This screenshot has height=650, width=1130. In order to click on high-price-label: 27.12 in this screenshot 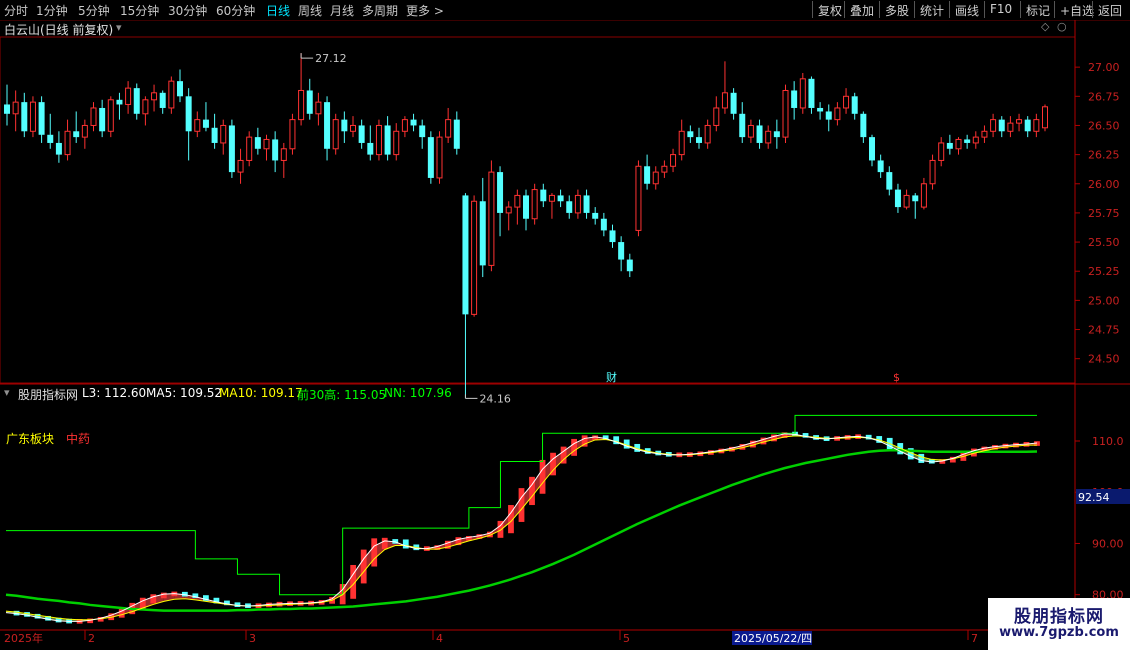, I will do `click(331, 58)`.